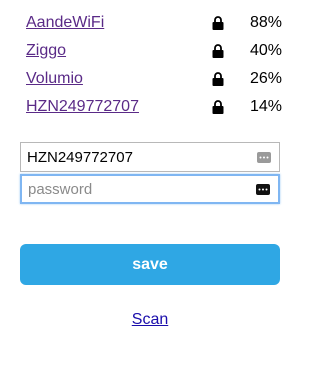 This screenshot has width=323, height=370. I want to click on scan-link: Scan, so click(150, 319).